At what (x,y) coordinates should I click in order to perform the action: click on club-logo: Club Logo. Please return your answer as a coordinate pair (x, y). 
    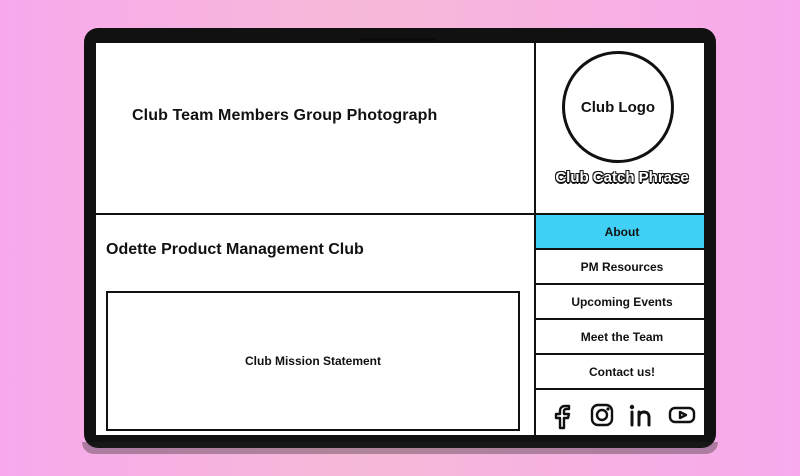
    Looking at the image, I should click on (618, 107).